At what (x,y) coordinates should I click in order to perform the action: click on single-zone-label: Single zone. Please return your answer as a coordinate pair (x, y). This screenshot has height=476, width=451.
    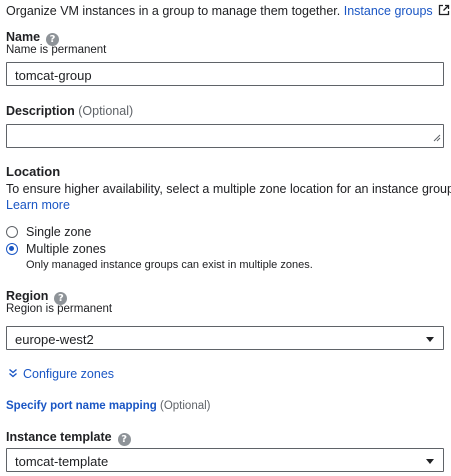
    Looking at the image, I should click on (58, 232).